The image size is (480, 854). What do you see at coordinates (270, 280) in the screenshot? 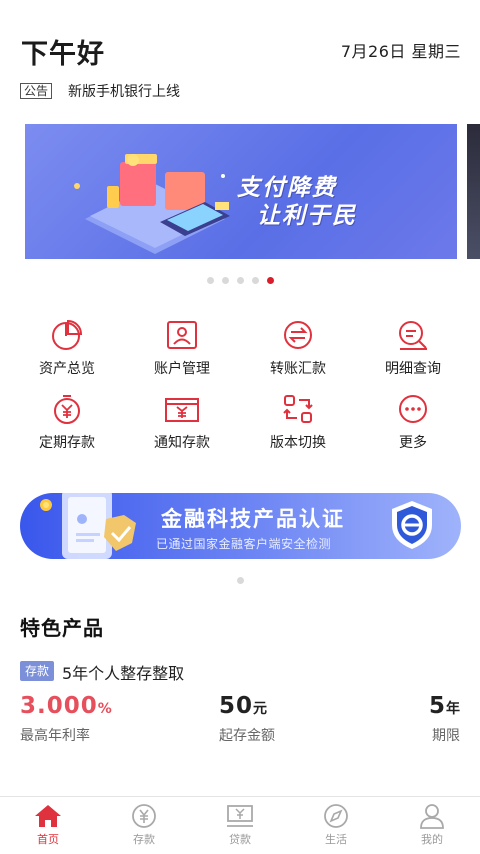
I see `pagination-dot-active` at bounding box center [270, 280].